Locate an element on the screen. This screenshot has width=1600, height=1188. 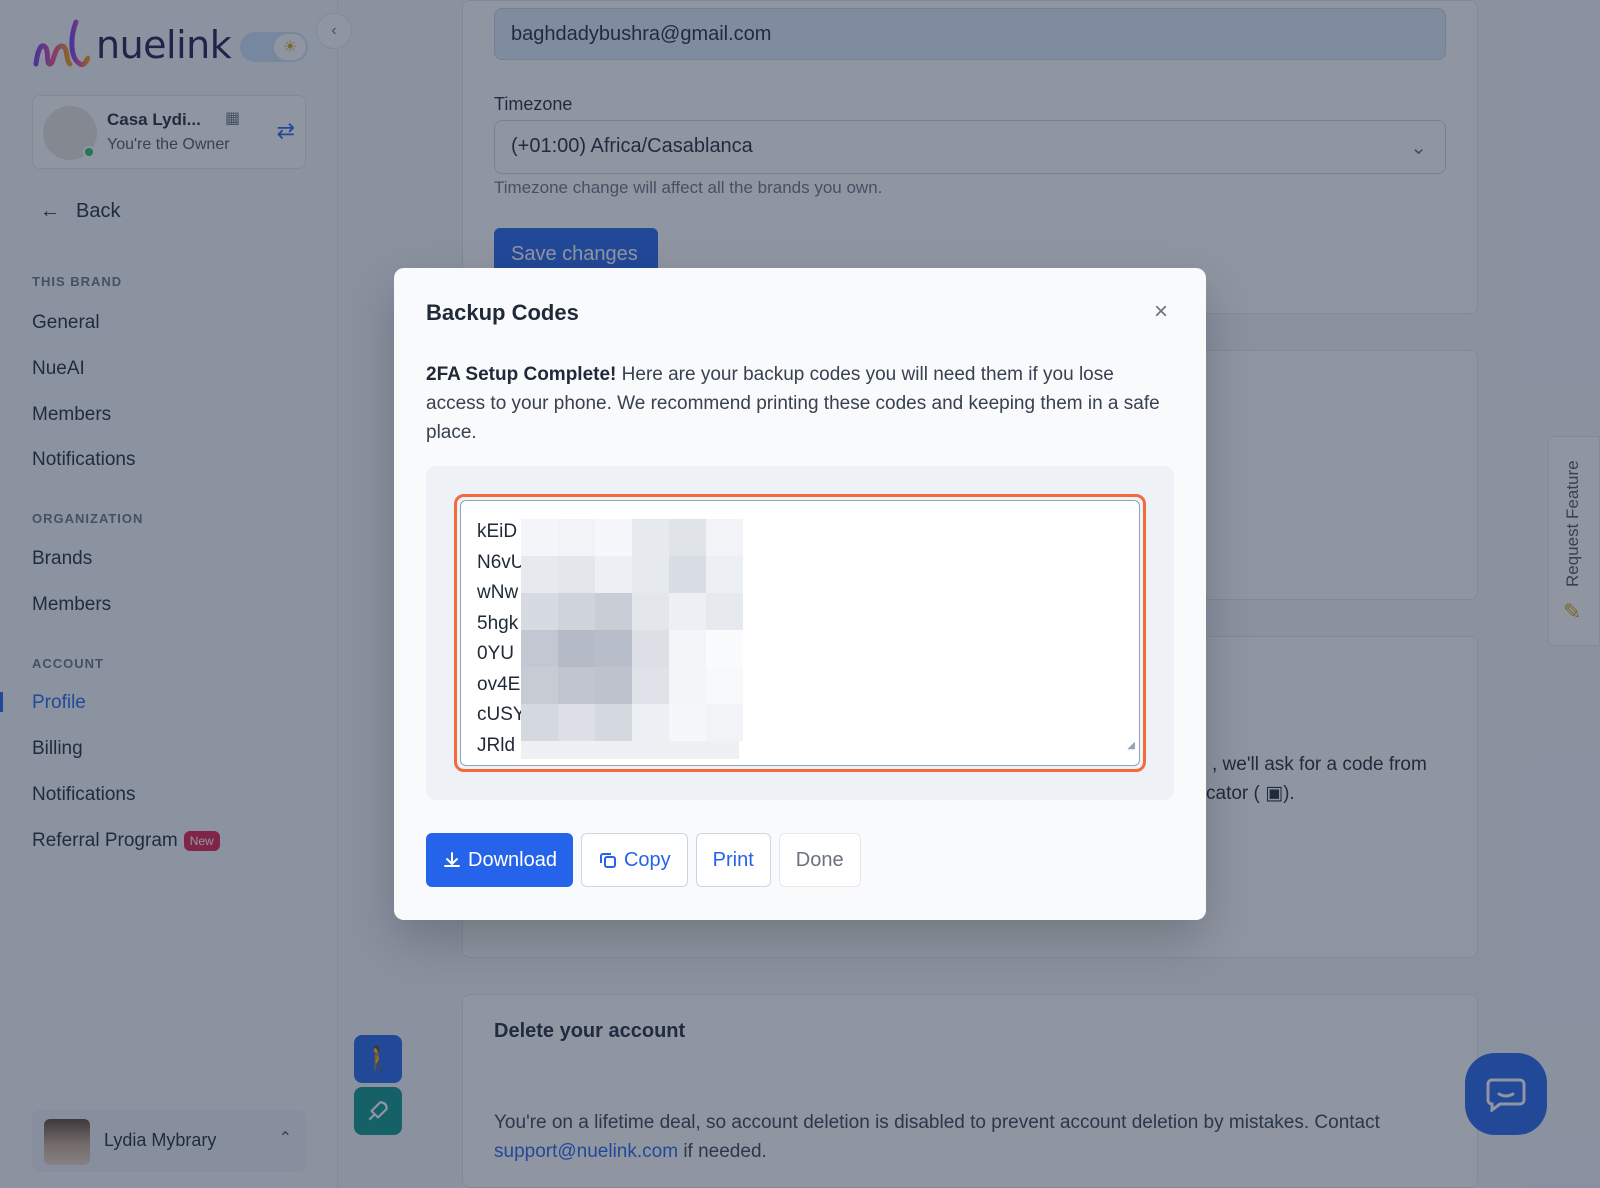
close-icon: × is located at coordinates (1161, 312).